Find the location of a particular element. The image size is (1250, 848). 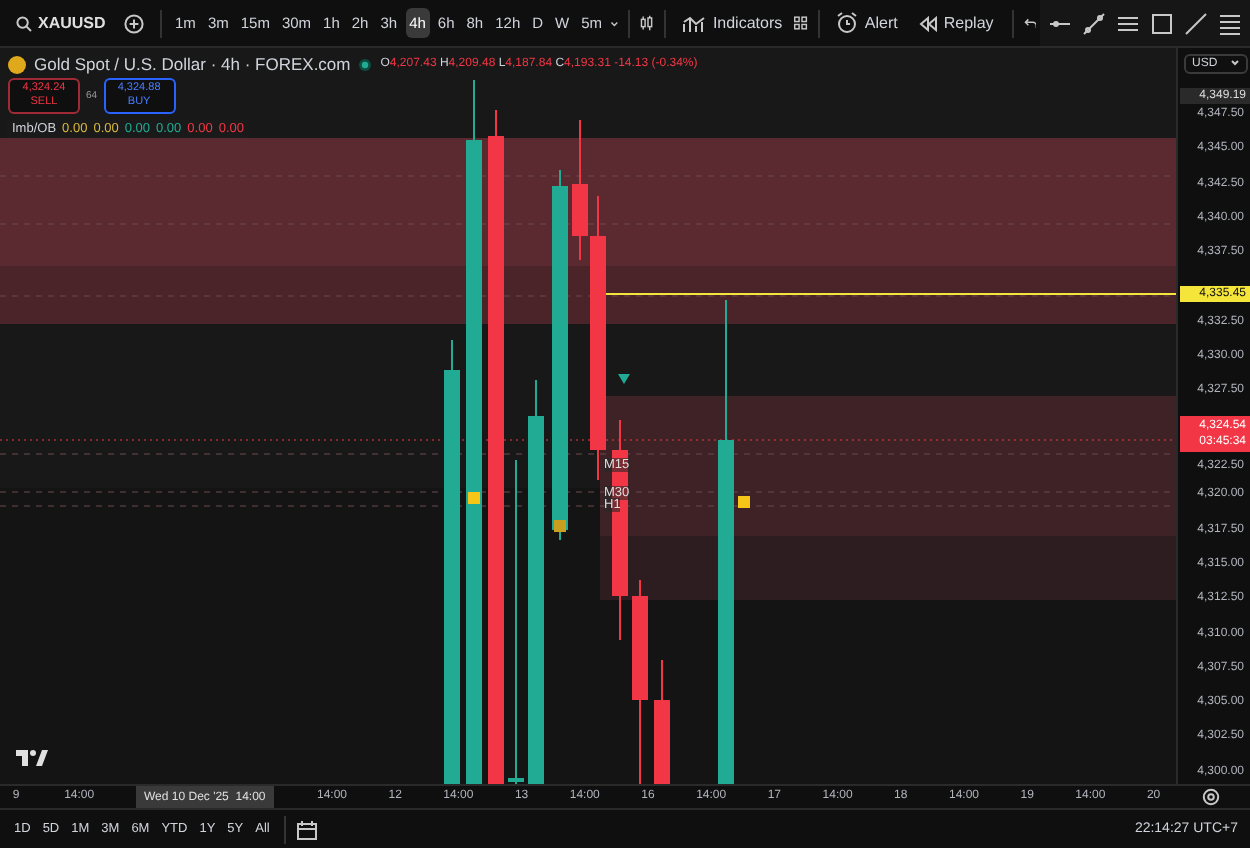

toolbar-button: Replay is located at coordinates (955, 23).